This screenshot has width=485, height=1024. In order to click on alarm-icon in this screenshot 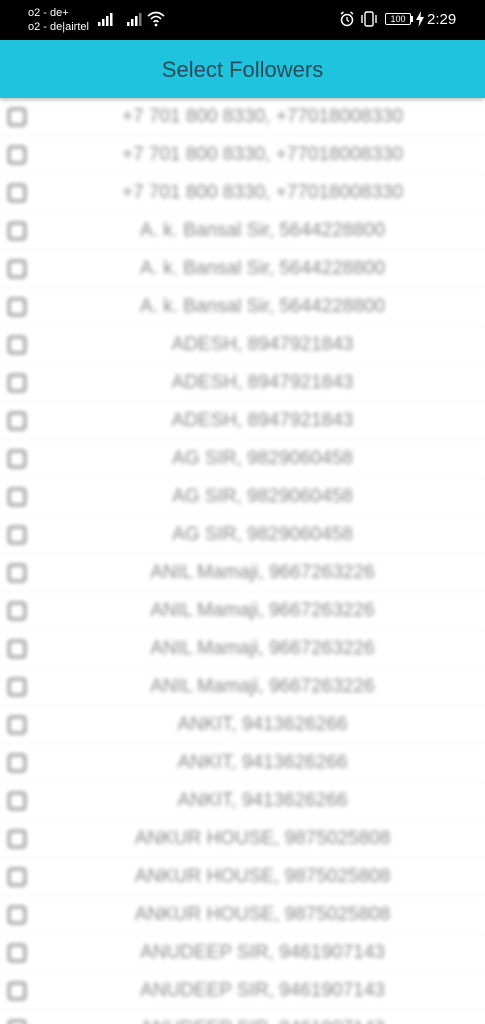, I will do `click(347, 19)`.